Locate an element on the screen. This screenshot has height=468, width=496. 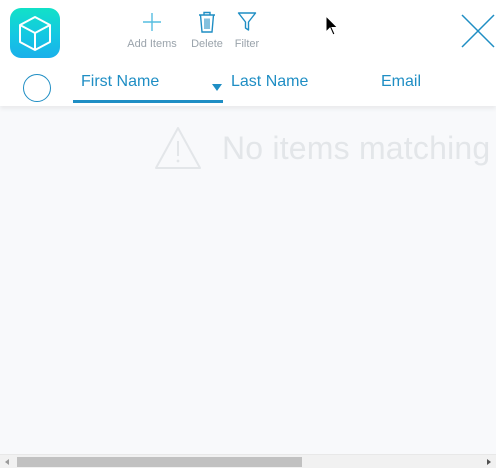
column-header-row: First Name Last Name Email is located at coordinates (248, 84).